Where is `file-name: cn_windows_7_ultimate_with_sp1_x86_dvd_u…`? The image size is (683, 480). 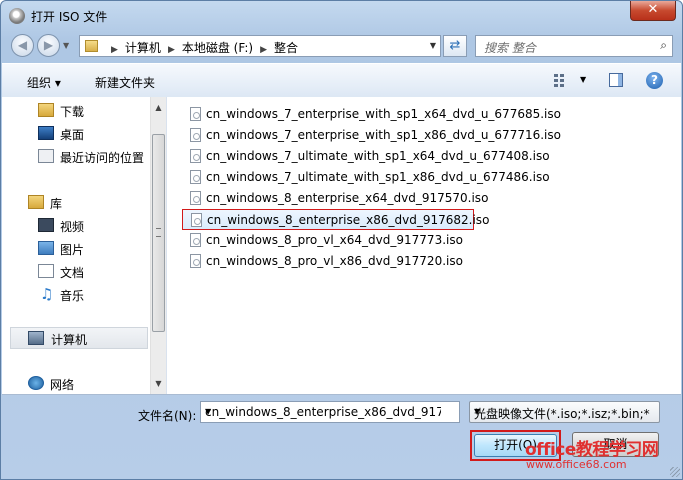 file-name: cn_windows_7_ultimate_with_sp1_x86_dvd_u… is located at coordinates (378, 177).